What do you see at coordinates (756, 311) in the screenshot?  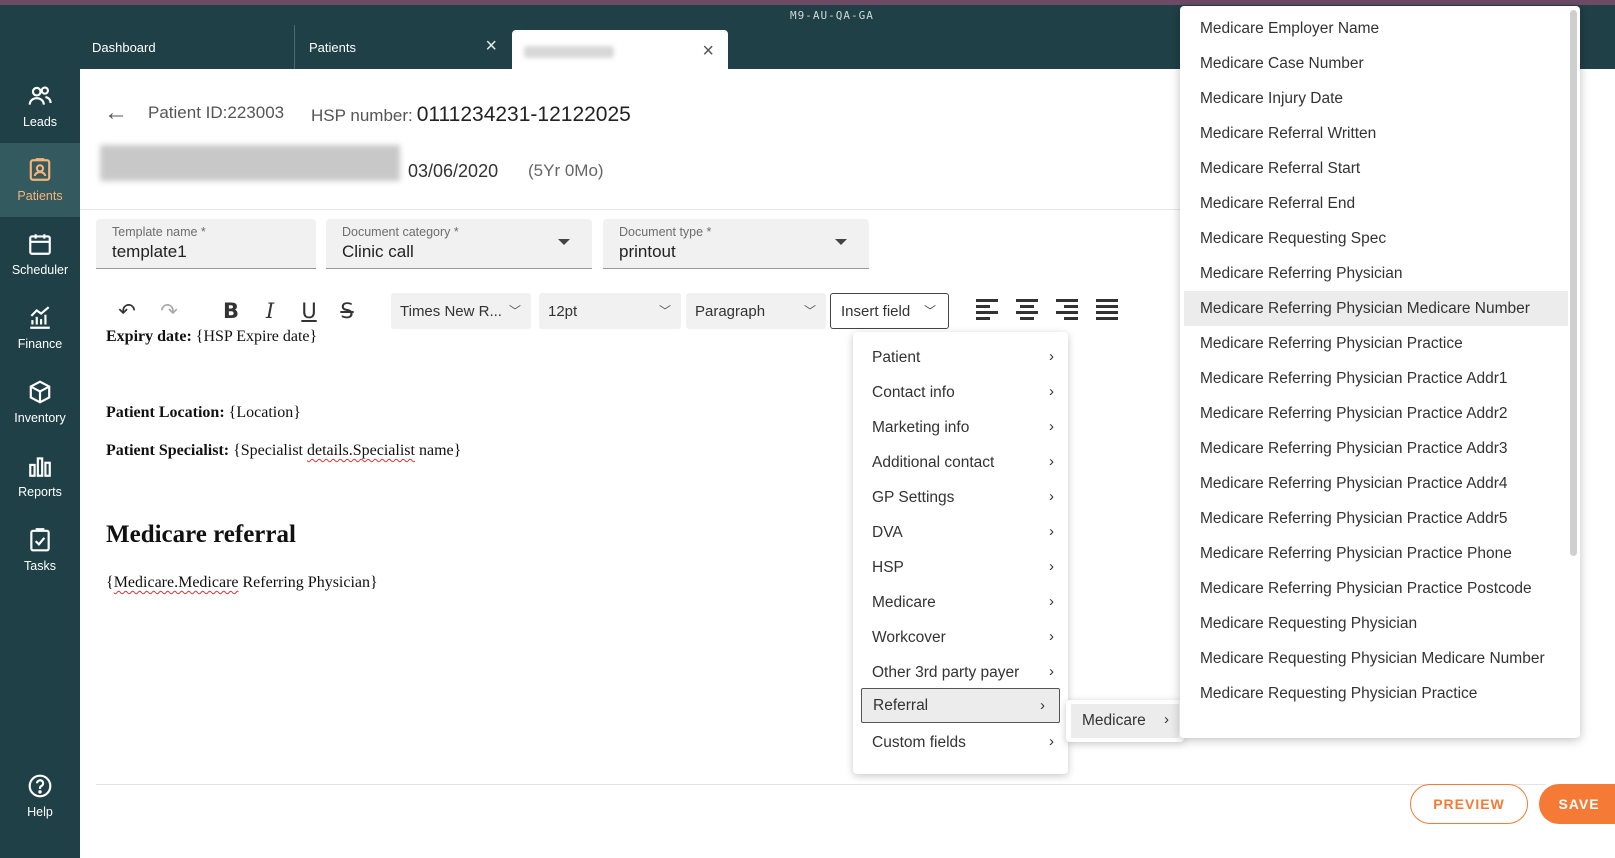 I see `block-format-select: Paragraph ﹀` at bounding box center [756, 311].